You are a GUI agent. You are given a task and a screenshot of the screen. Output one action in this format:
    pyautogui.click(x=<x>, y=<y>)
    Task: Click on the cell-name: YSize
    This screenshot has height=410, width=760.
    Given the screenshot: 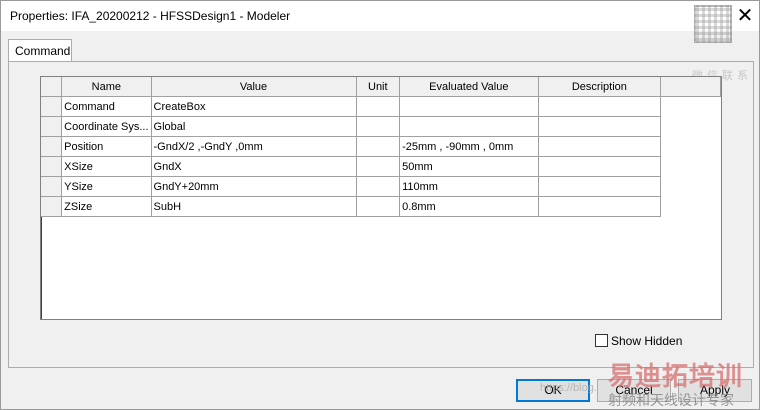 What is the action you would take?
    pyautogui.click(x=106, y=186)
    